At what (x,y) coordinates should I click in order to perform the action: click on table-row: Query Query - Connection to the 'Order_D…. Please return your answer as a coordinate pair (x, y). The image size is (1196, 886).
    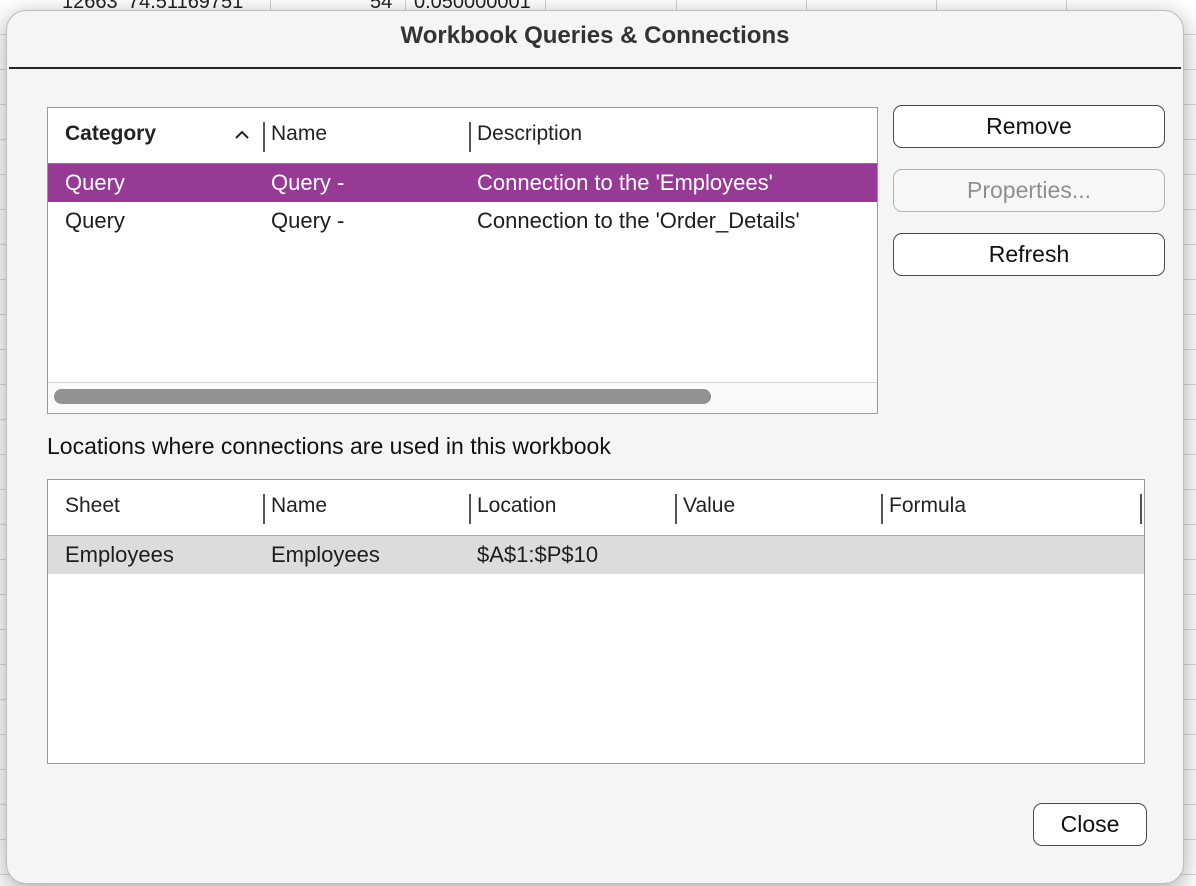
    Looking at the image, I should click on (462, 221).